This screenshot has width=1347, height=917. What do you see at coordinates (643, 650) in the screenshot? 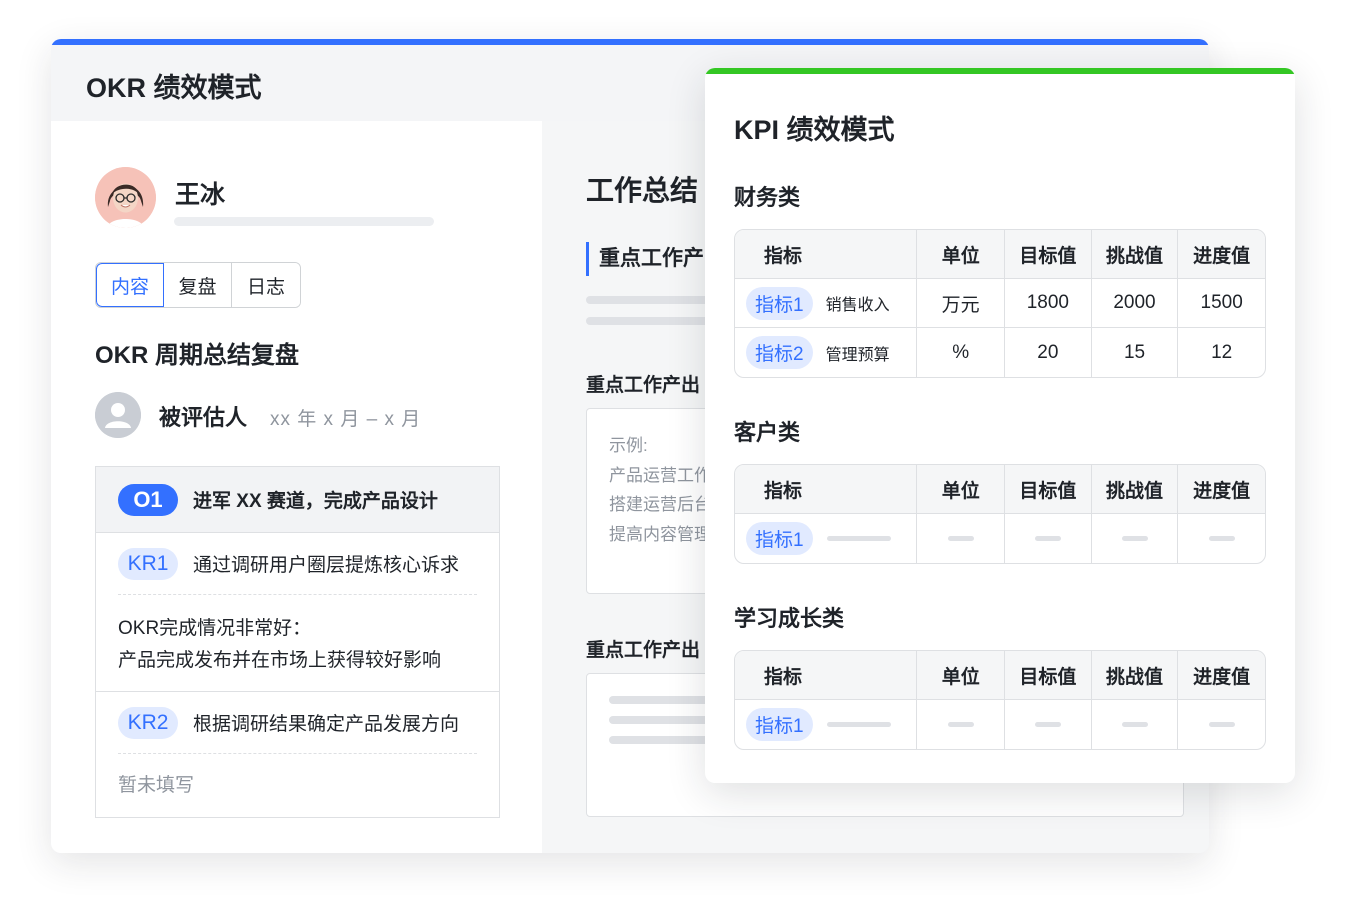
I see `focus-output-title-2: 重点工作产出` at bounding box center [643, 650].